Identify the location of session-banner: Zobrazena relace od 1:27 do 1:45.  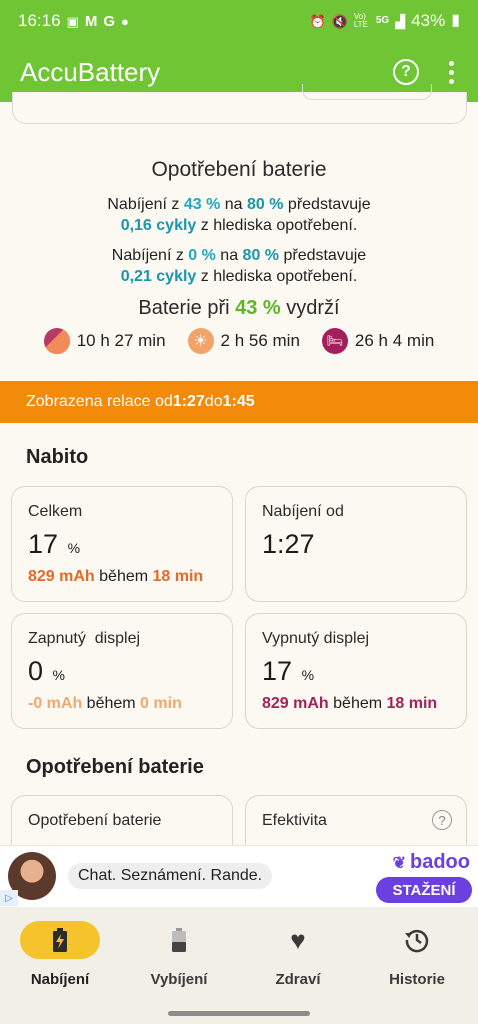
(239, 402).